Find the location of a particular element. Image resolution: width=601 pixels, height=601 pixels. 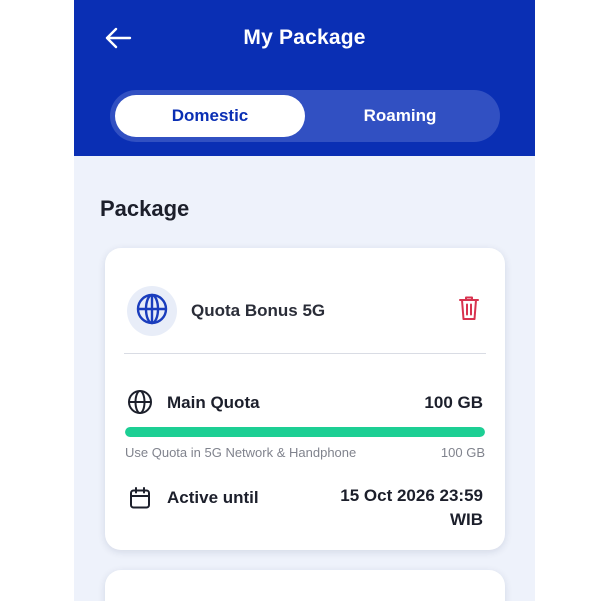

package-icon-badge is located at coordinates (152, 311).